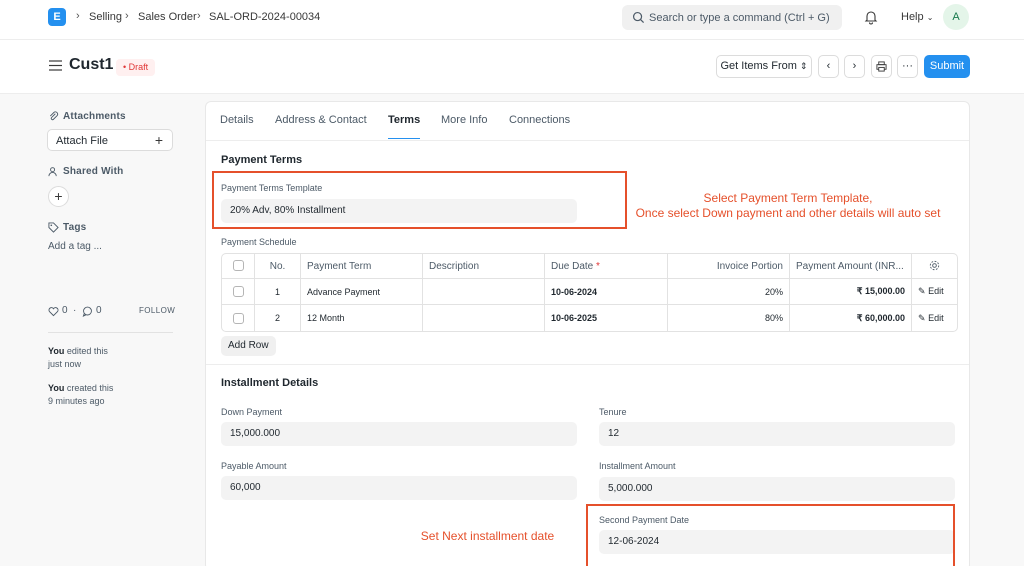 This screenshot has width=1024, height=566. I want to click on more-actions-button: ···, so click(907, 66).